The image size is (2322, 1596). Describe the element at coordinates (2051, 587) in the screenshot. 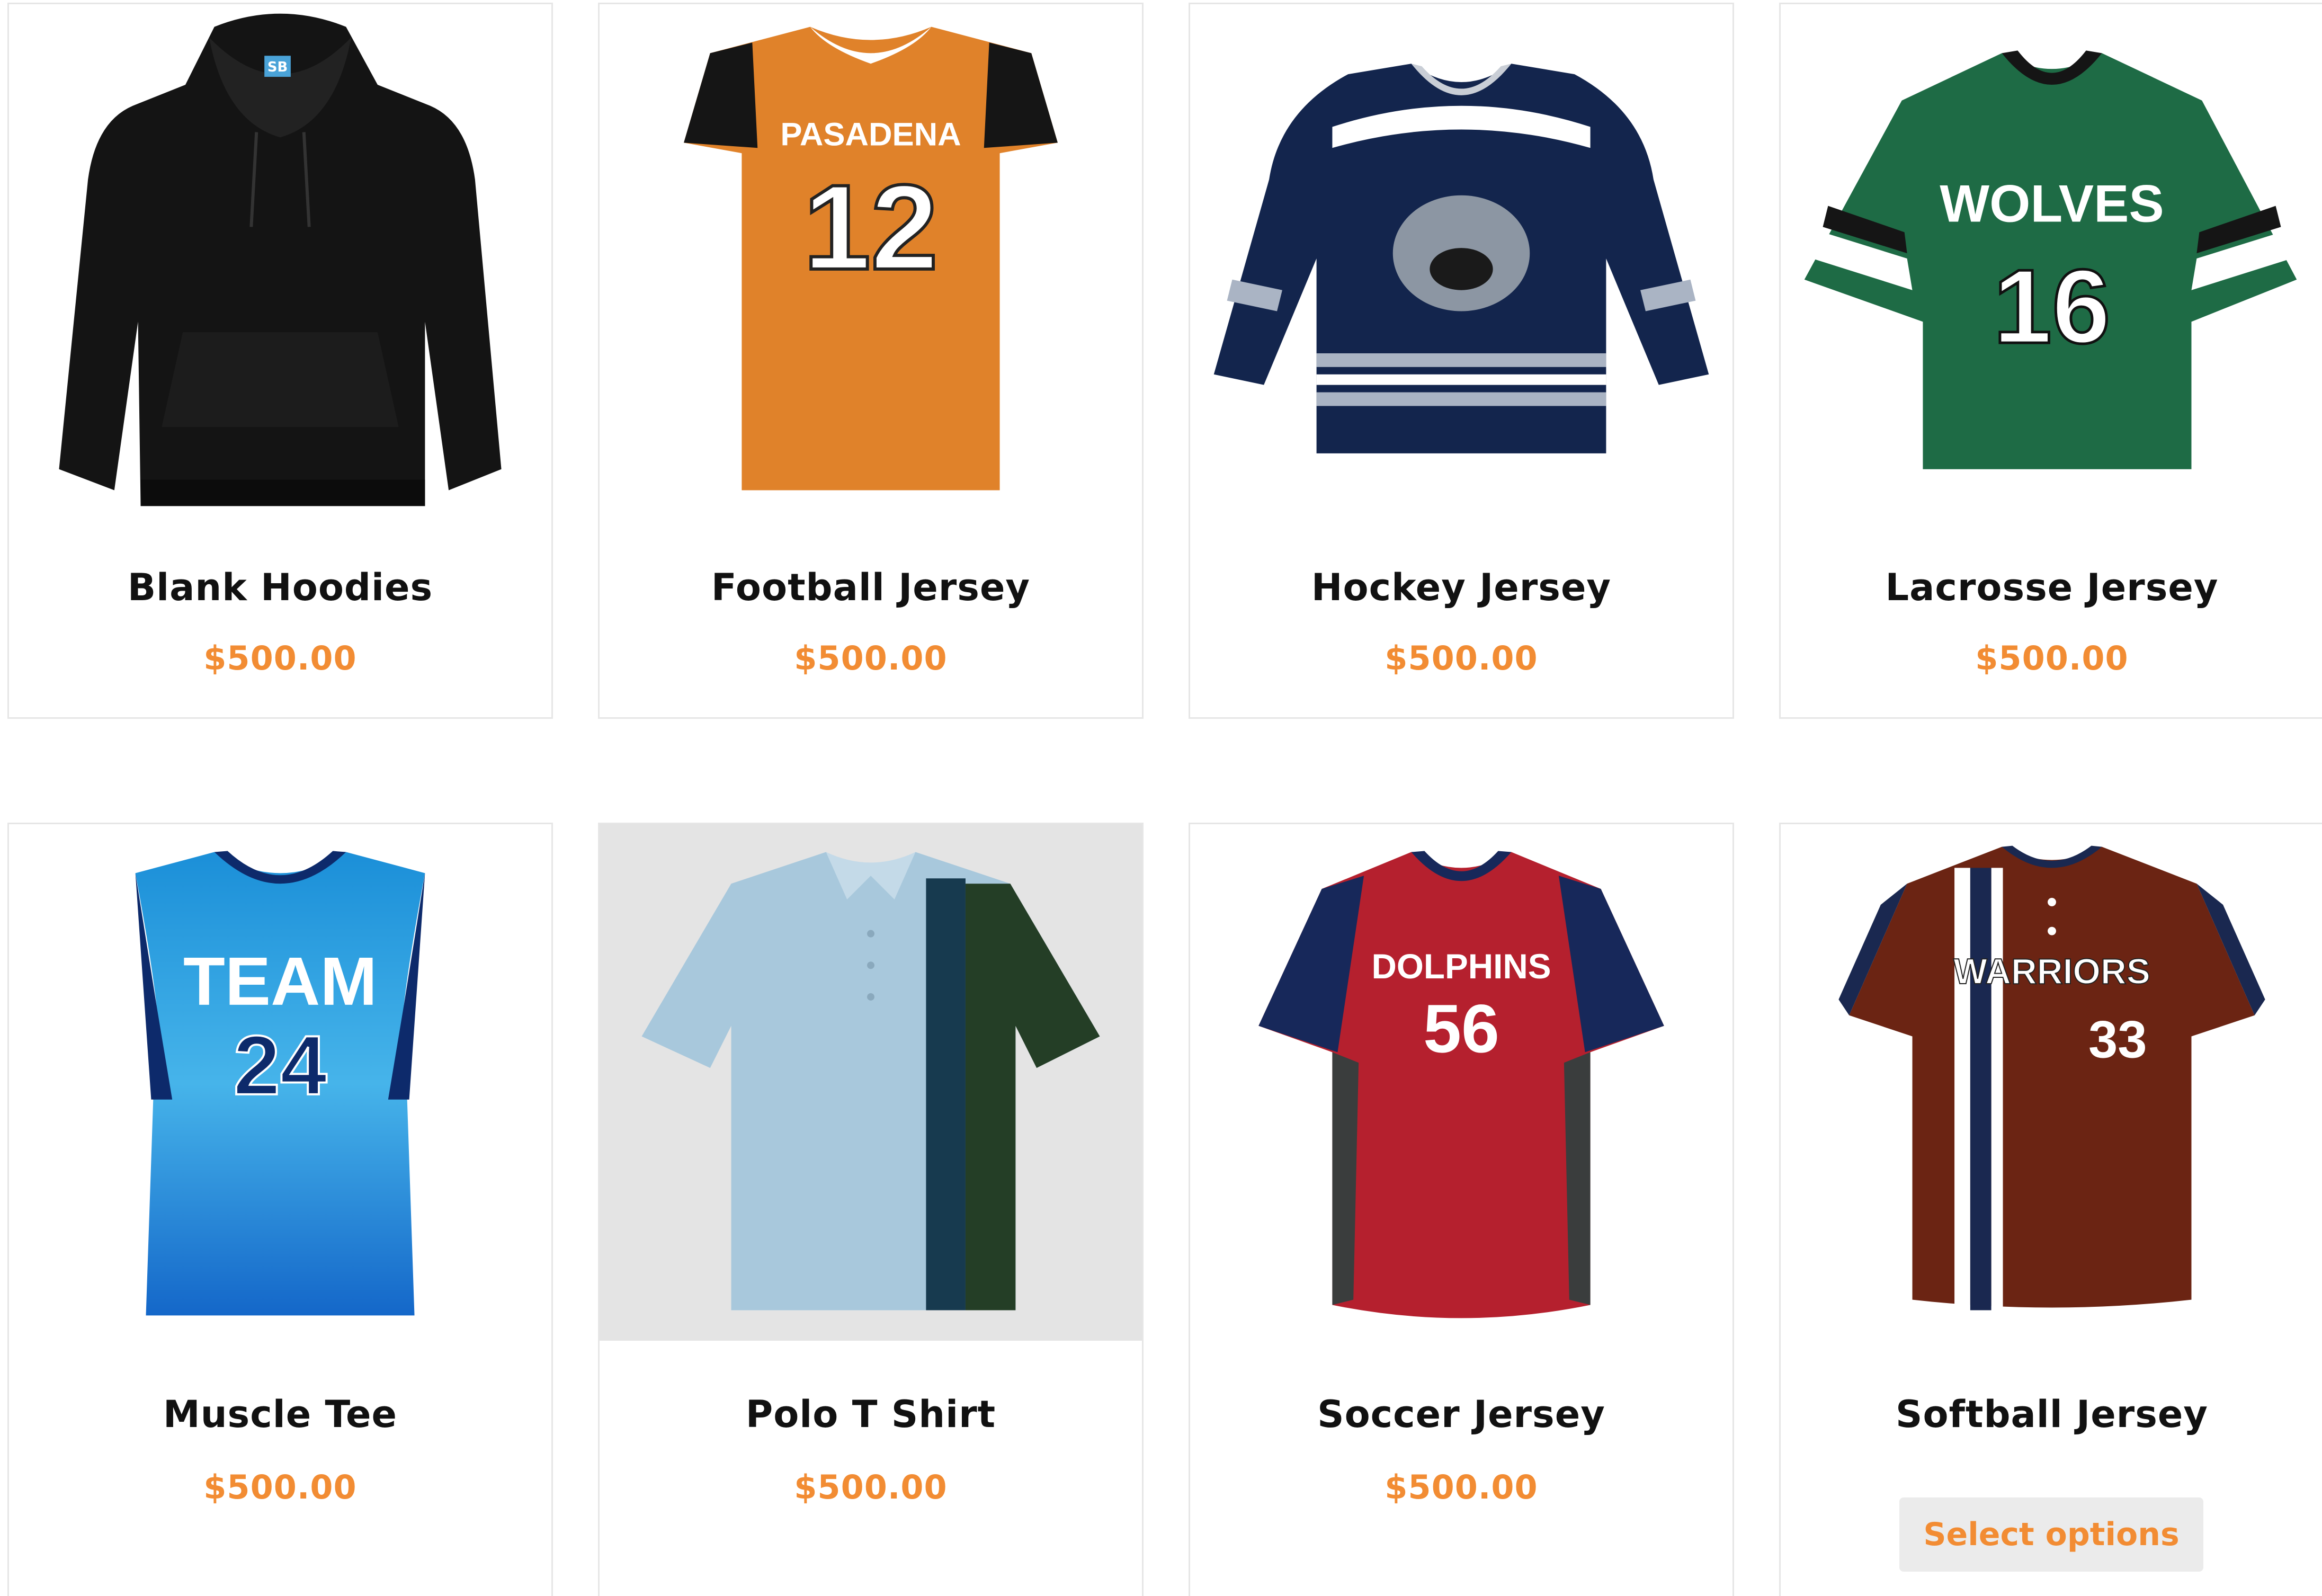

I see `product-title: Lacrosse Jersey` at that location.